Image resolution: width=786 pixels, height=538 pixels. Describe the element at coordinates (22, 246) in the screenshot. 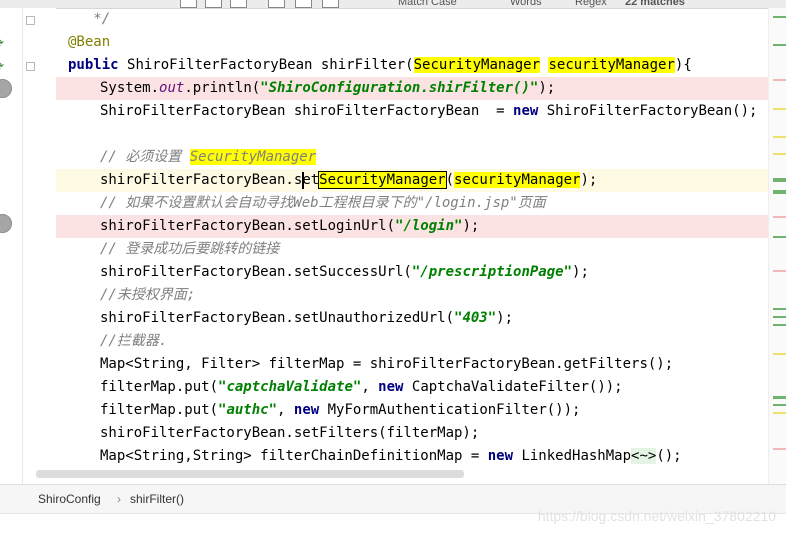

I see `gutter-separator` at that location.